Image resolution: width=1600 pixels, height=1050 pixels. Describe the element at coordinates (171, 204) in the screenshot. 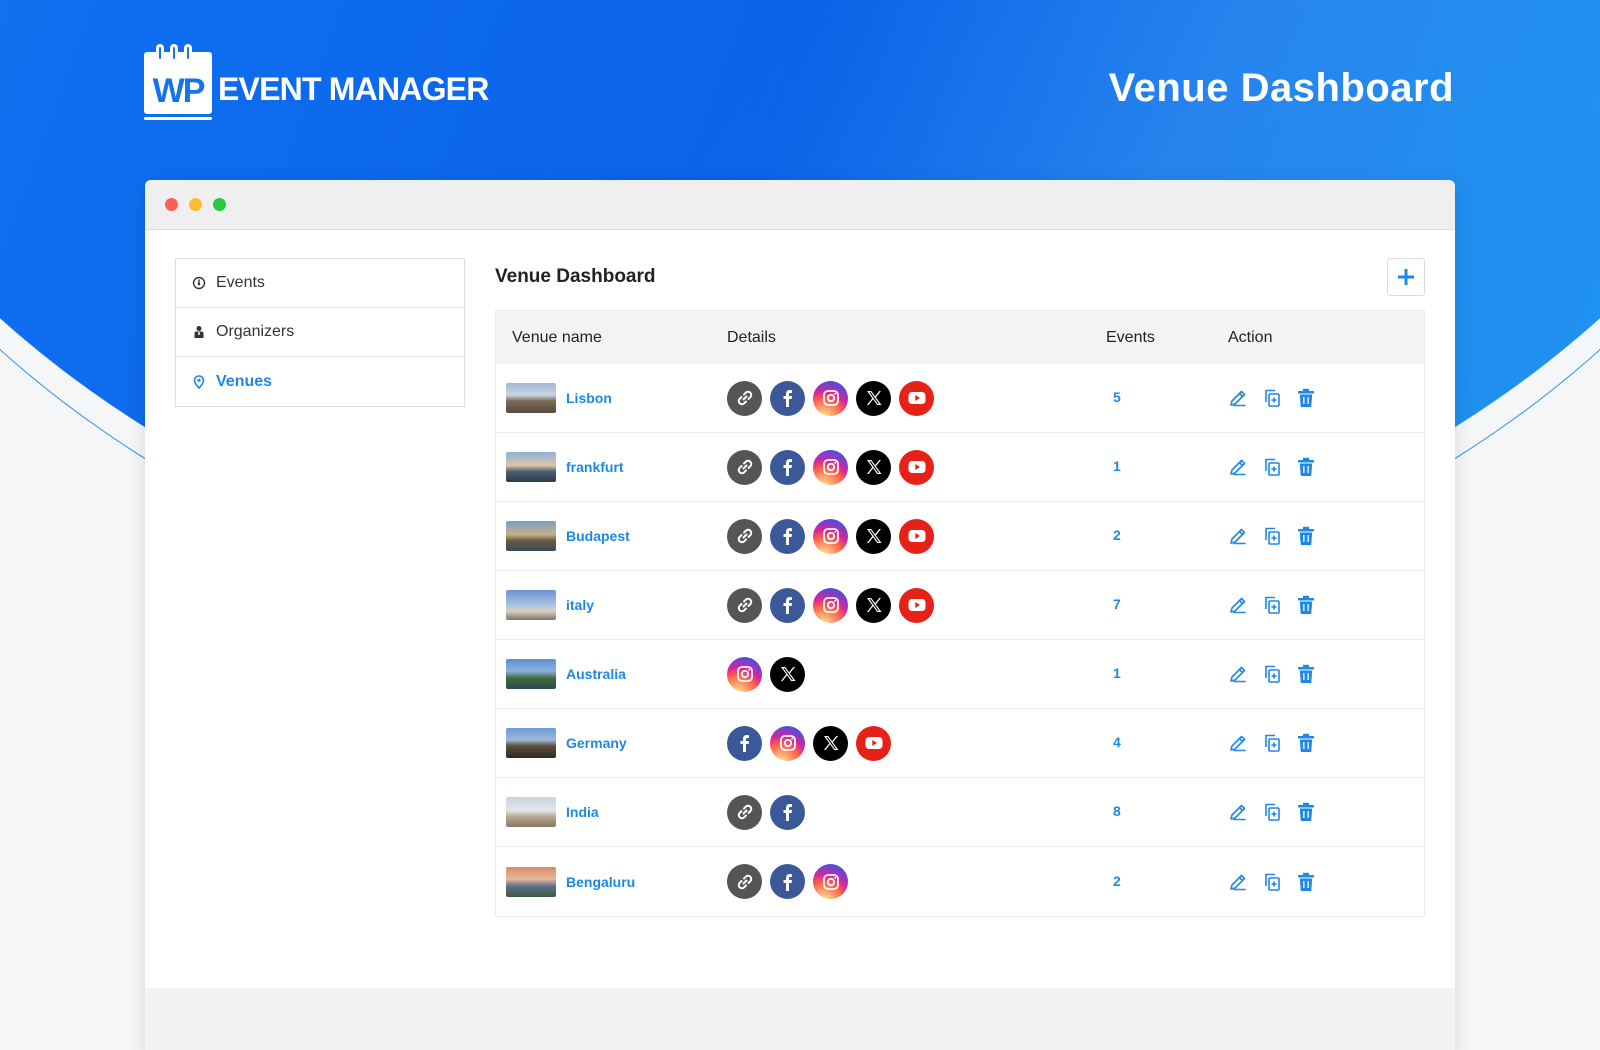

I see `window-close-button` at that location.